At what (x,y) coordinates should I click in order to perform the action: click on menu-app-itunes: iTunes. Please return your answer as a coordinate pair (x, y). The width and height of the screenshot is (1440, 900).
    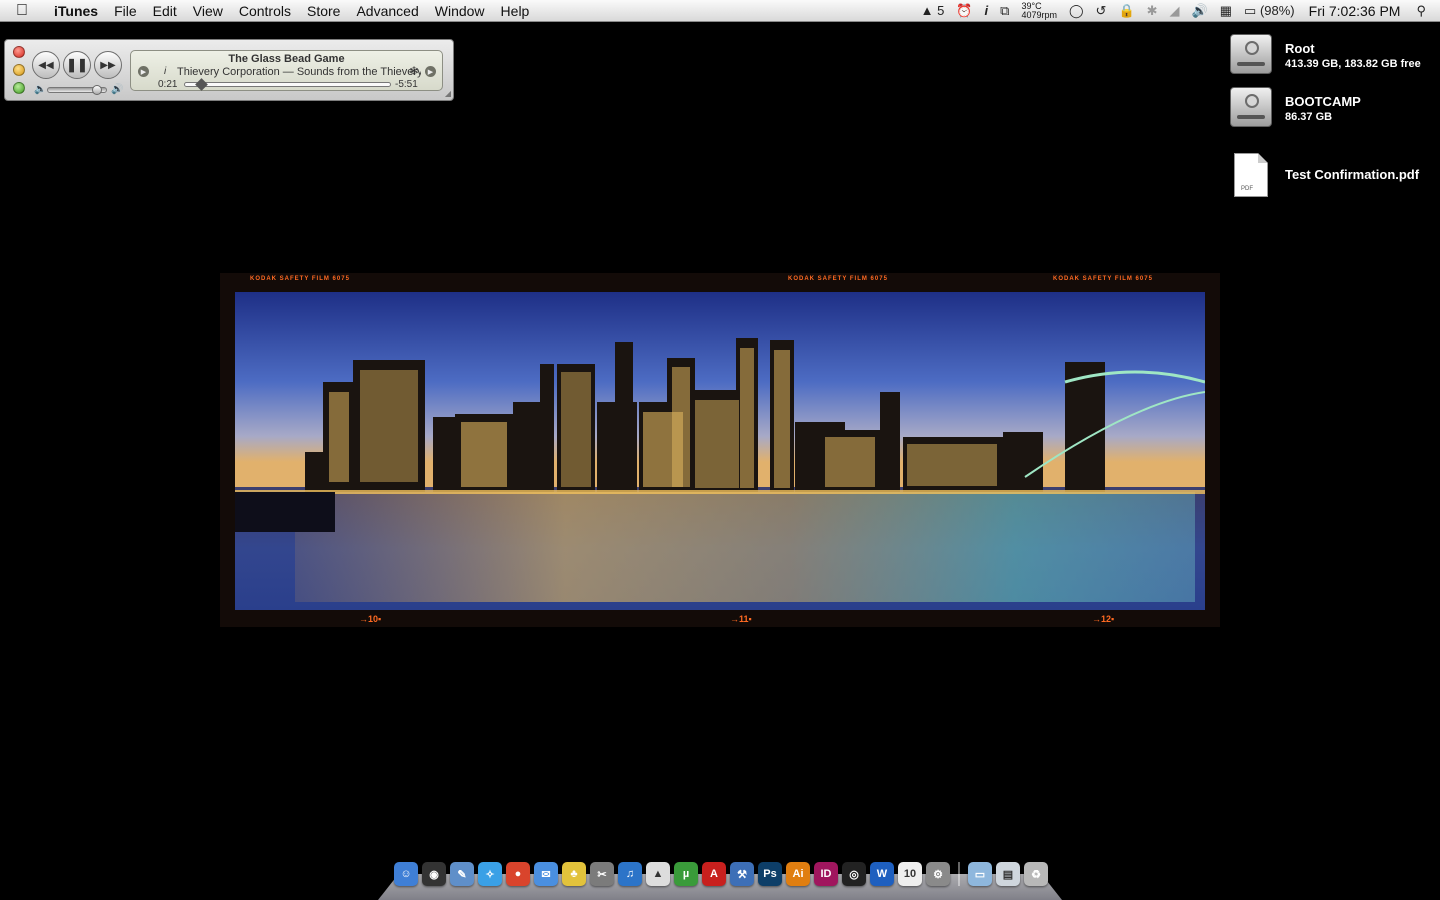
    Looking at the image, I should click on (75, 11).